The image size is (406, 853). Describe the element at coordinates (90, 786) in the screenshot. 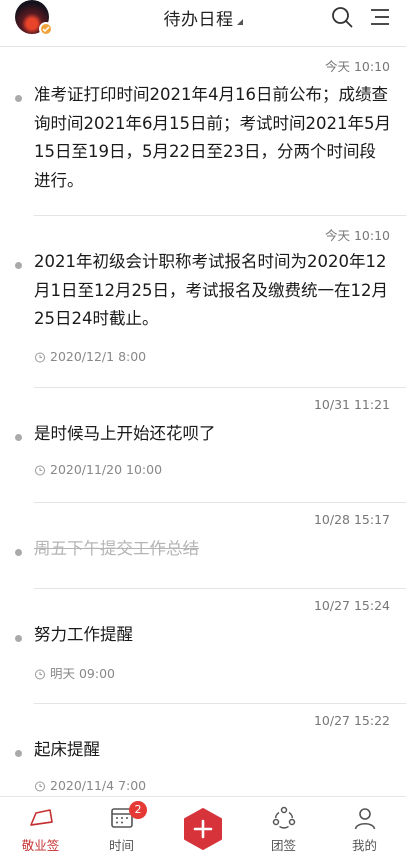

I see `reminder-time: 2020/11/4 7:00` at that location.